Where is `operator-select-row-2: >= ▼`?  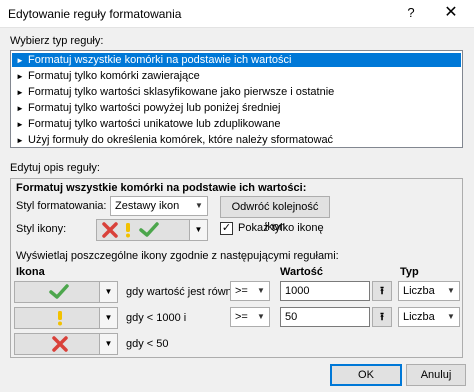
operator-select-row-2: >= ▼ is located at coordinates (250, 317).